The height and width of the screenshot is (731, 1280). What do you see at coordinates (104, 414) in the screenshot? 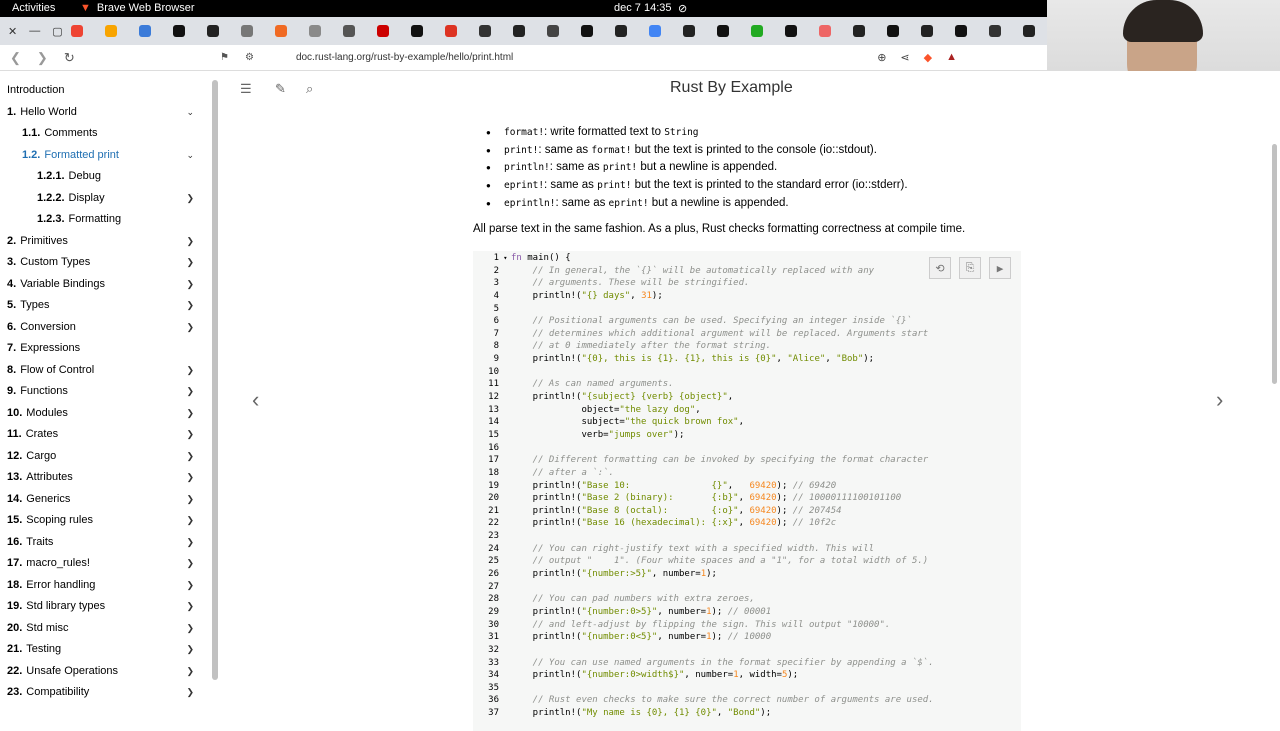
I see `sidebar-item: 10. Modules ❯` at bounding box center [104, 414].